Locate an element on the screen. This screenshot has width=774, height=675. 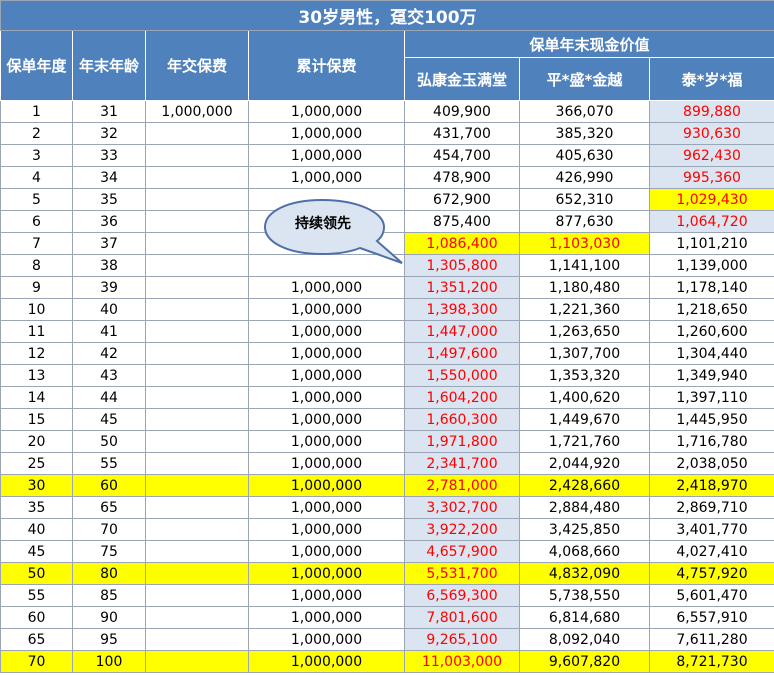
table-row: 4 34 1,000,000 478,900 426,990 995,360 is located at coordinates (387, 177).